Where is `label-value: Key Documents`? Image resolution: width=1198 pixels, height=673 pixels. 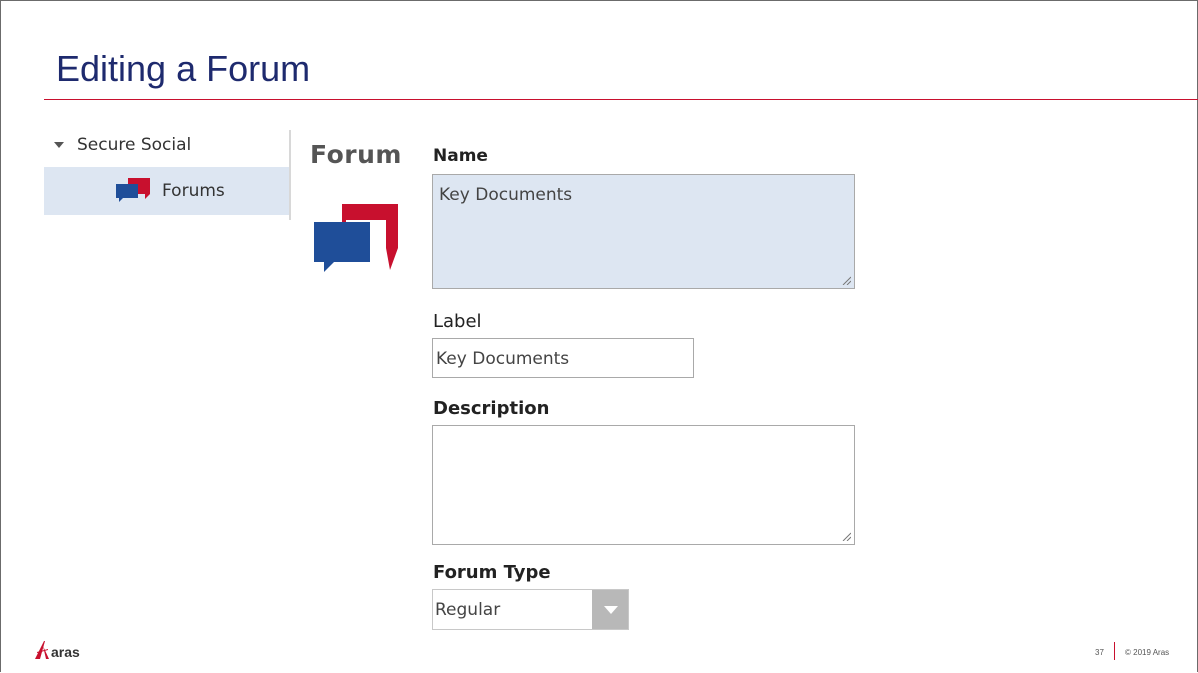
label-value: Key Documents is located at coordinates (503, 359).